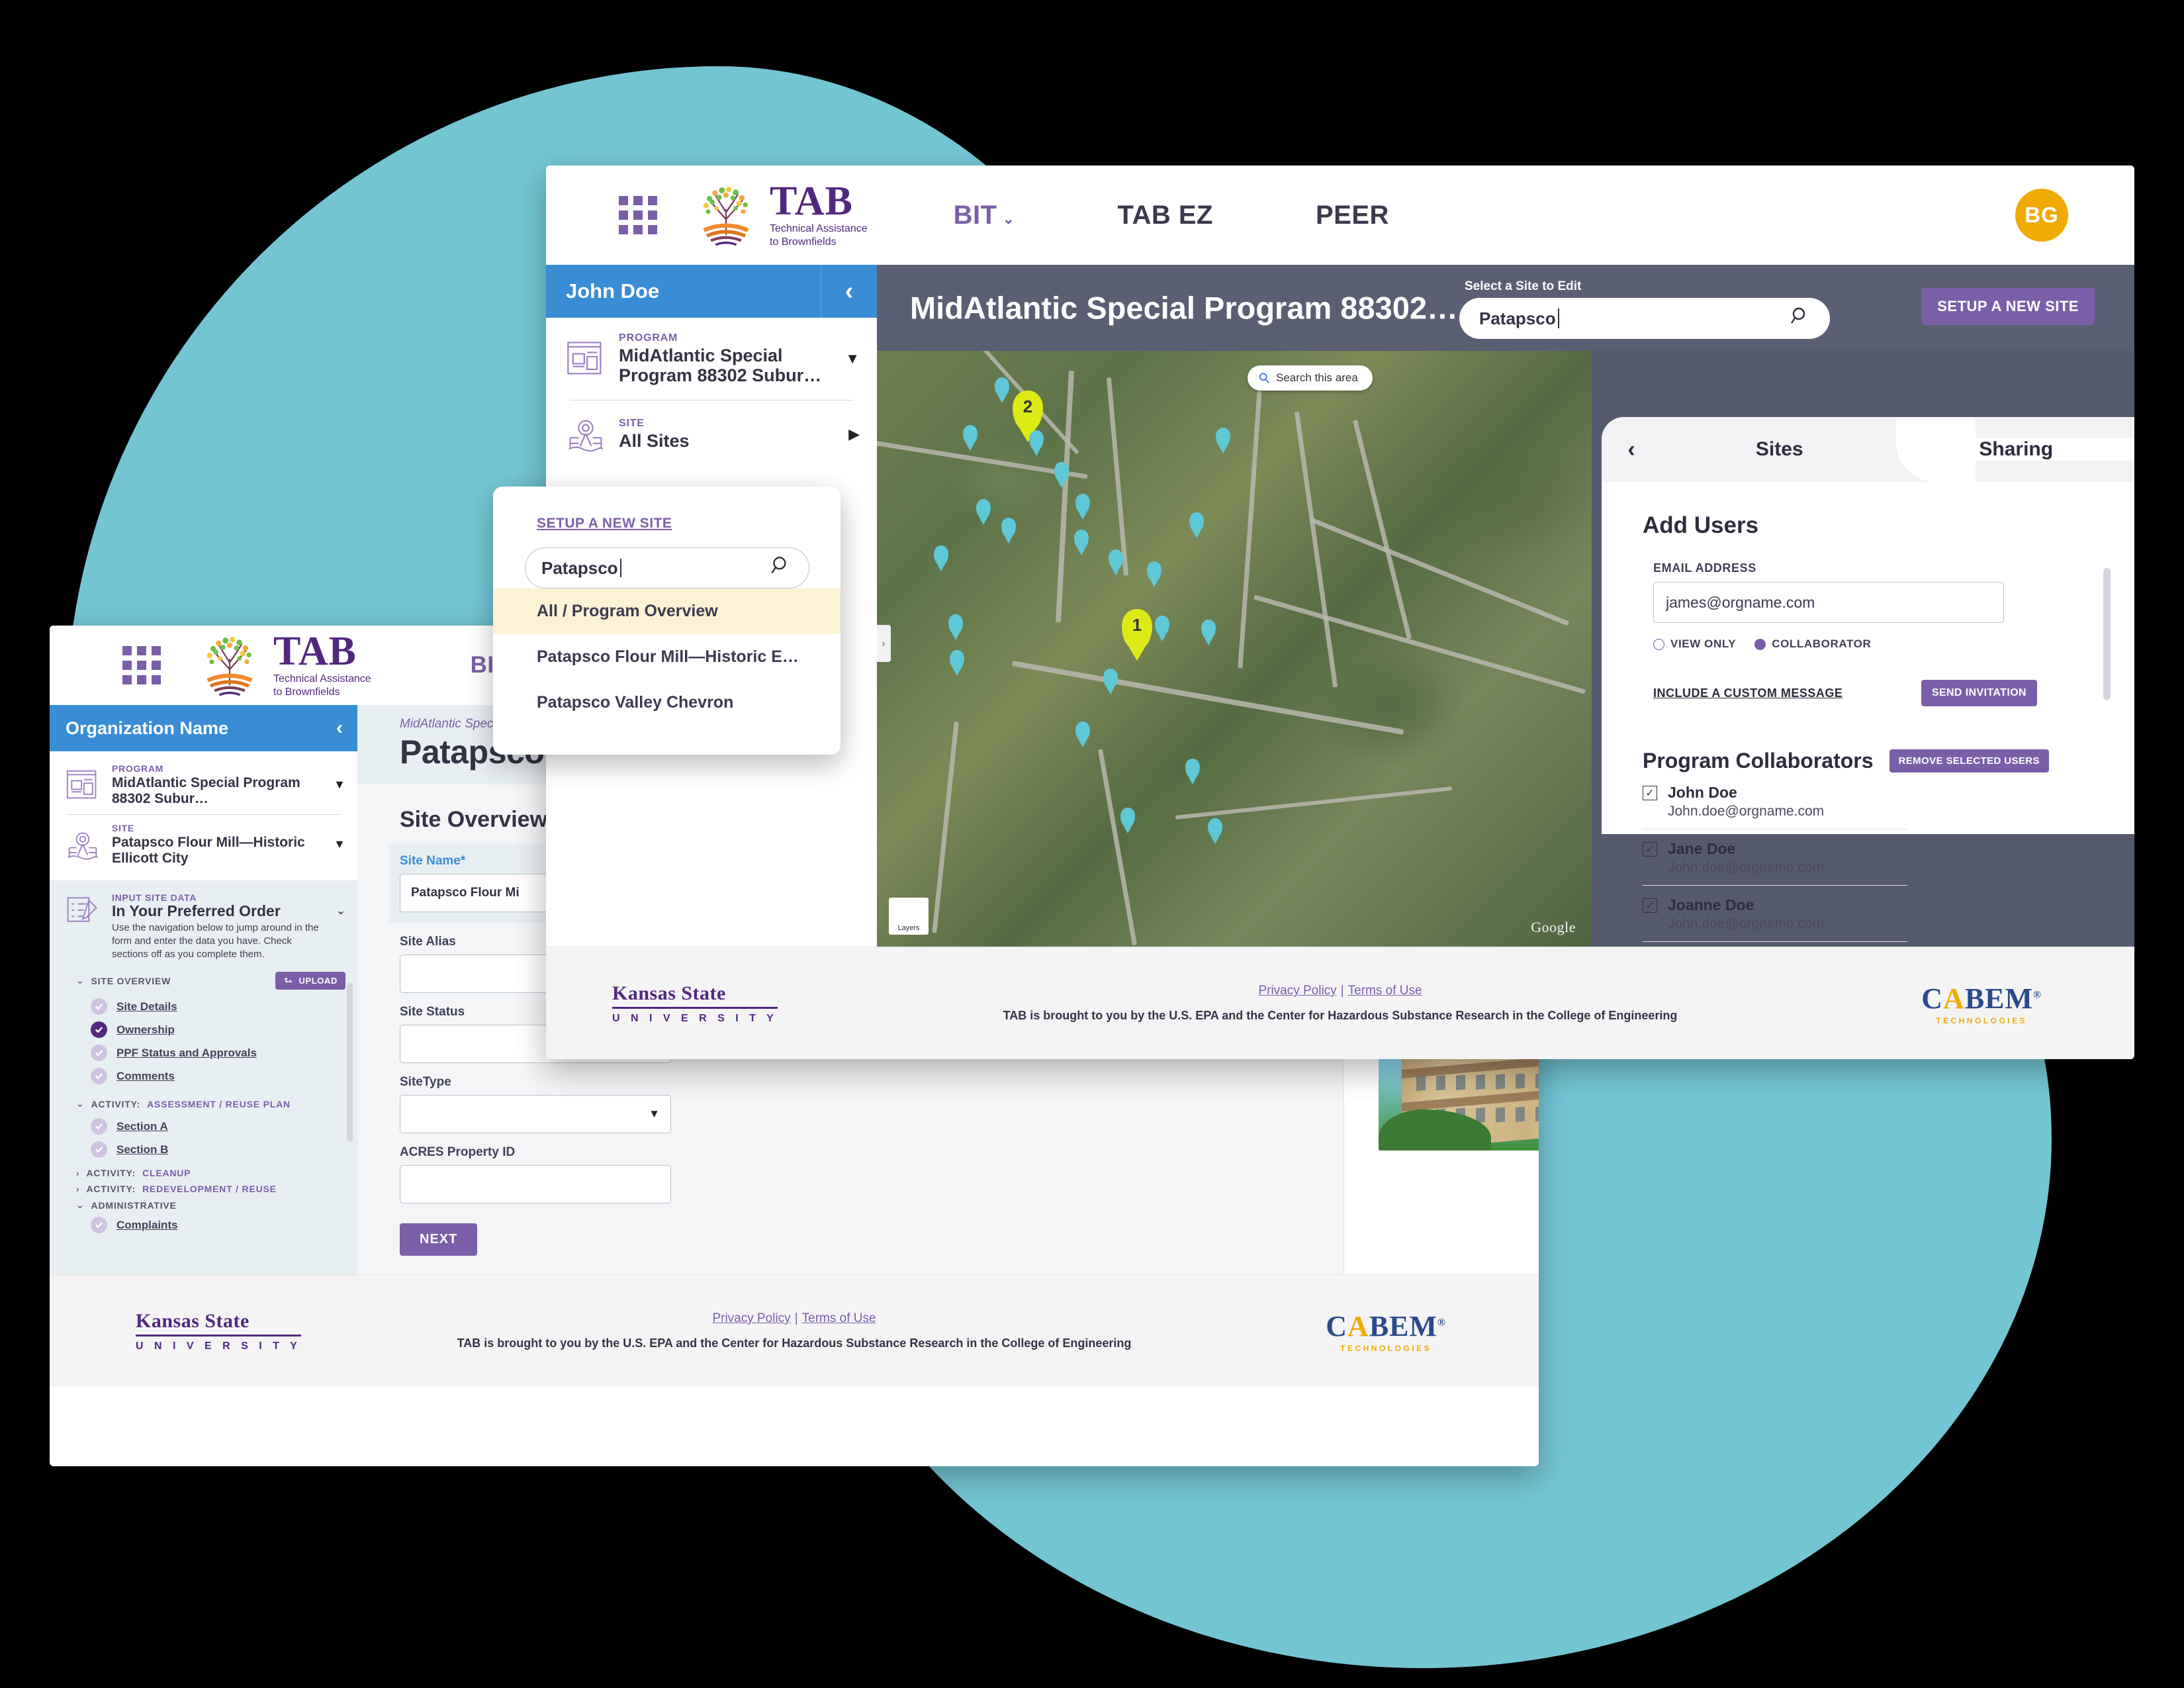 The width and height of the screenshot is (2184, 1688). Describe the element at coordinates (1644, 318) in the screenshot. I see `site-search-input: Patapsco` at that location.